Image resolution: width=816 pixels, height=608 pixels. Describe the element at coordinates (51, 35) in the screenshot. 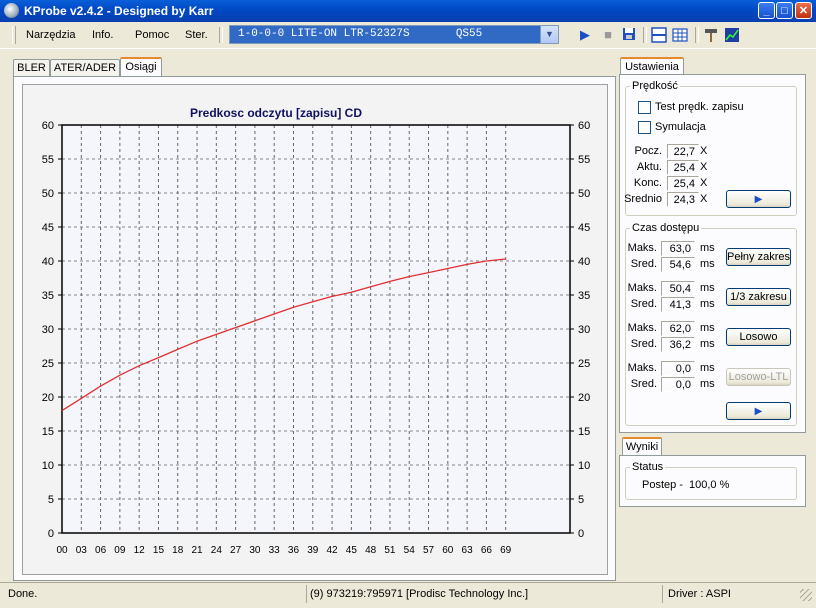

I see `menu-narzedzia: Narzędzia` at that location.